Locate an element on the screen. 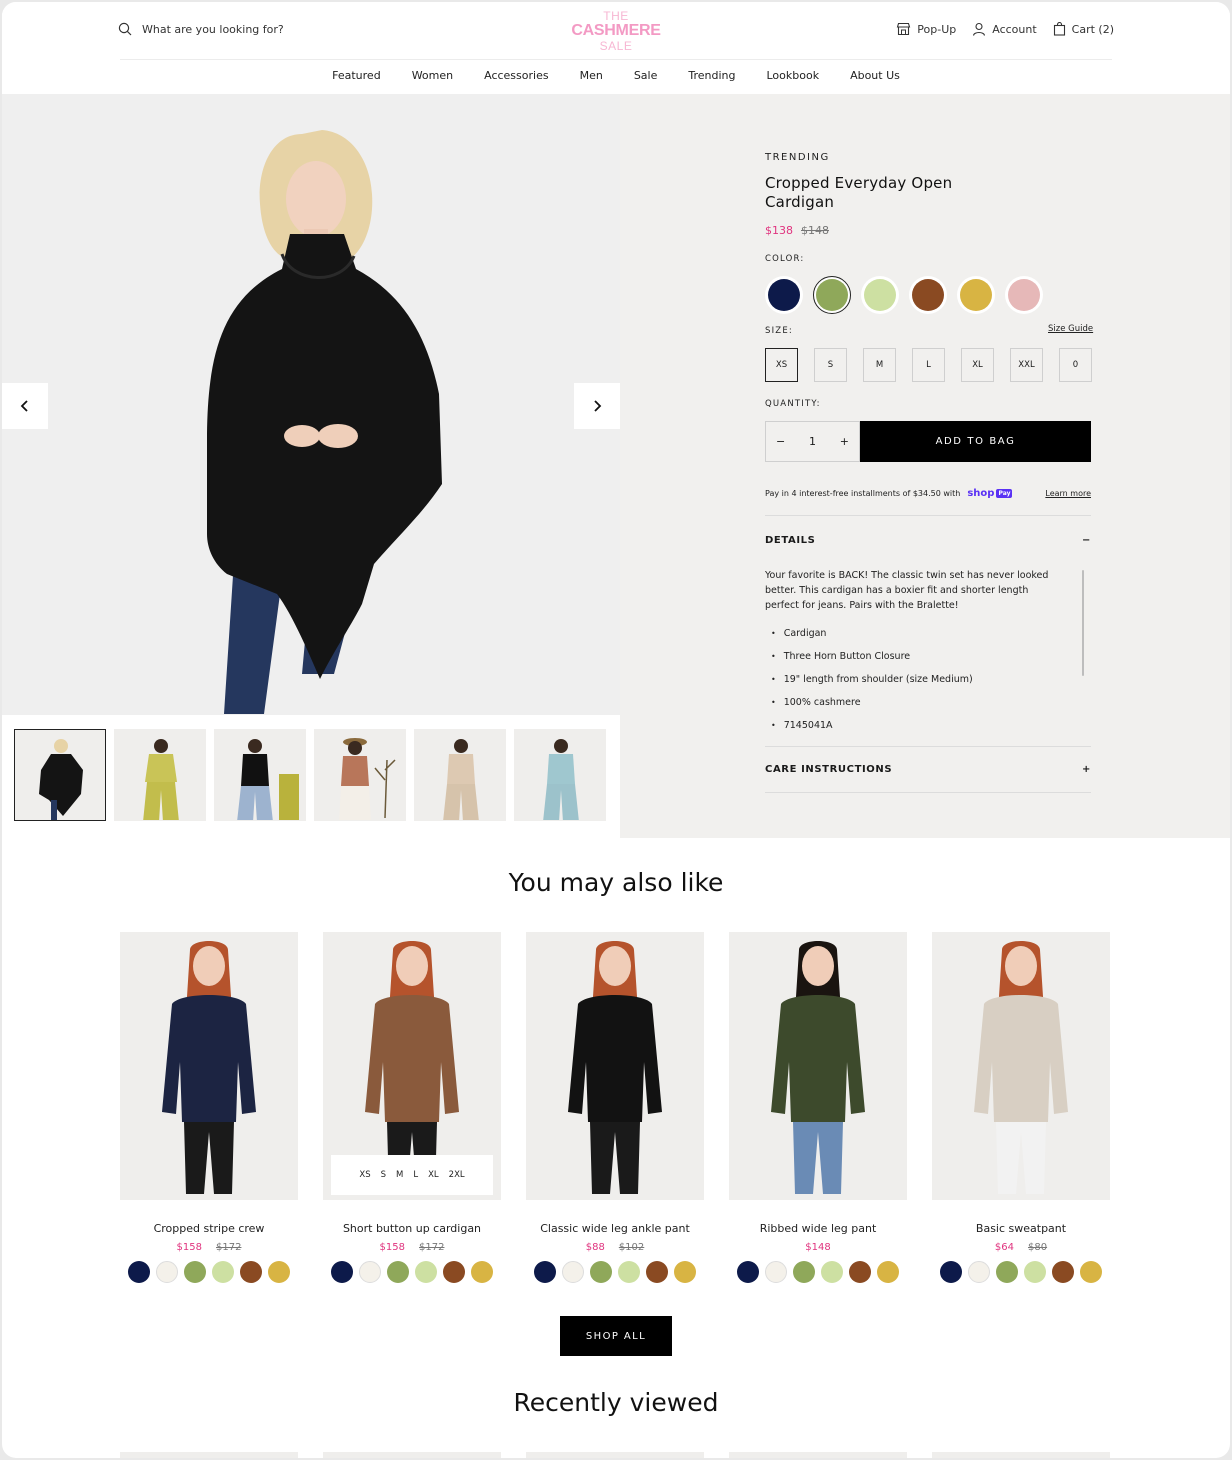 The image size is (1232, 1460). account-link: Account is located at coordinates (1004, 29).